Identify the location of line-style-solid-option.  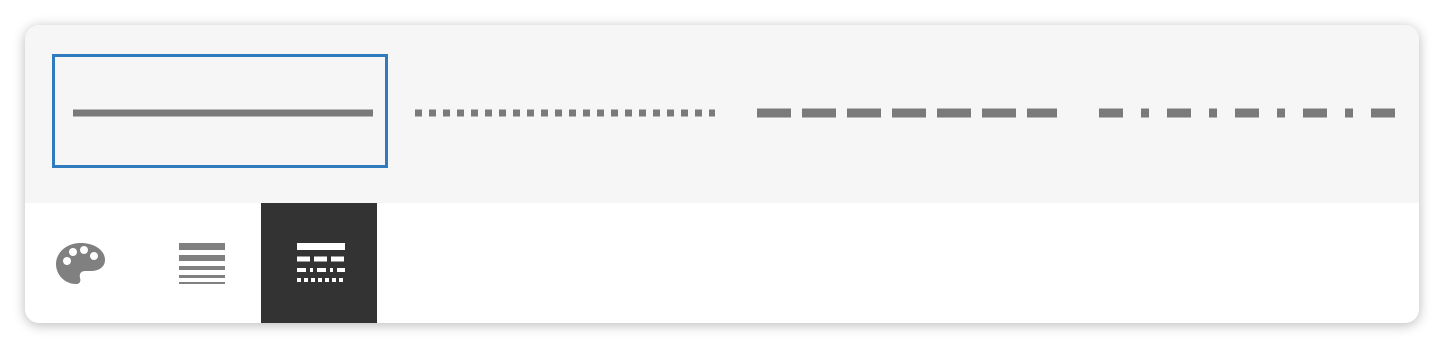
(220, 111).